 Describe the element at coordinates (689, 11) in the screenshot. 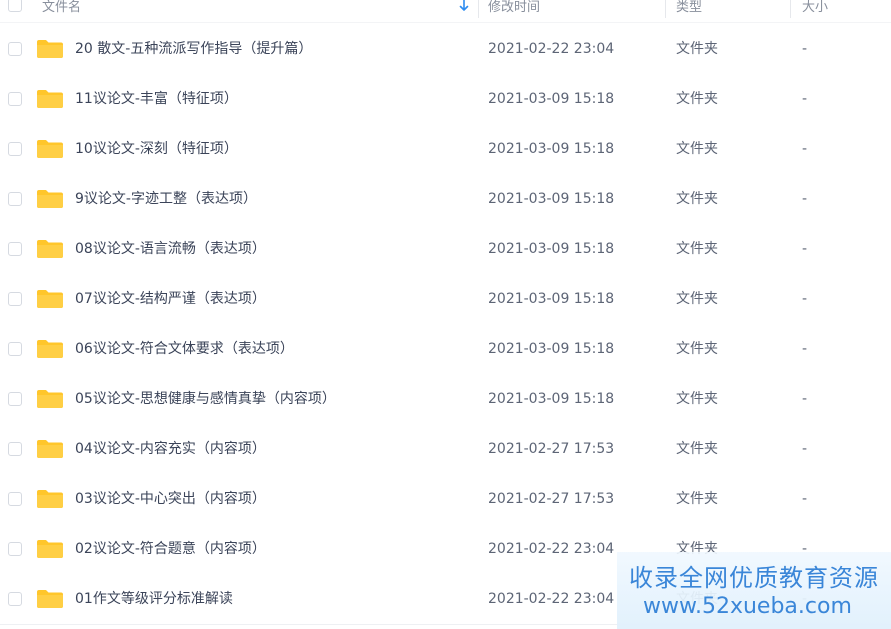

I see `column-header-type: 类型` at that location.